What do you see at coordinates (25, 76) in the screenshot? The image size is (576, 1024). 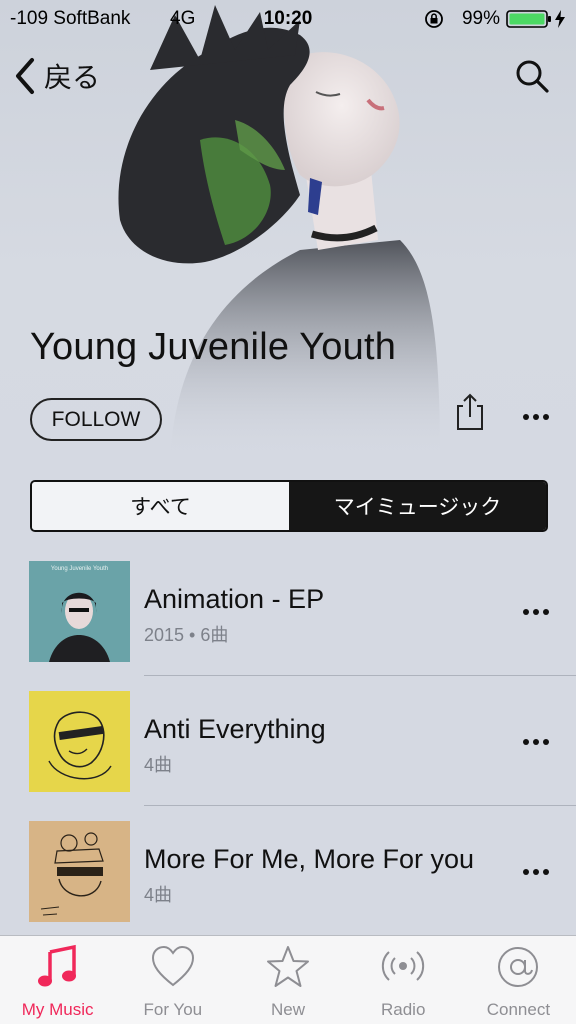 I see `chevron-left-icon` at bounding box center [25, 76].